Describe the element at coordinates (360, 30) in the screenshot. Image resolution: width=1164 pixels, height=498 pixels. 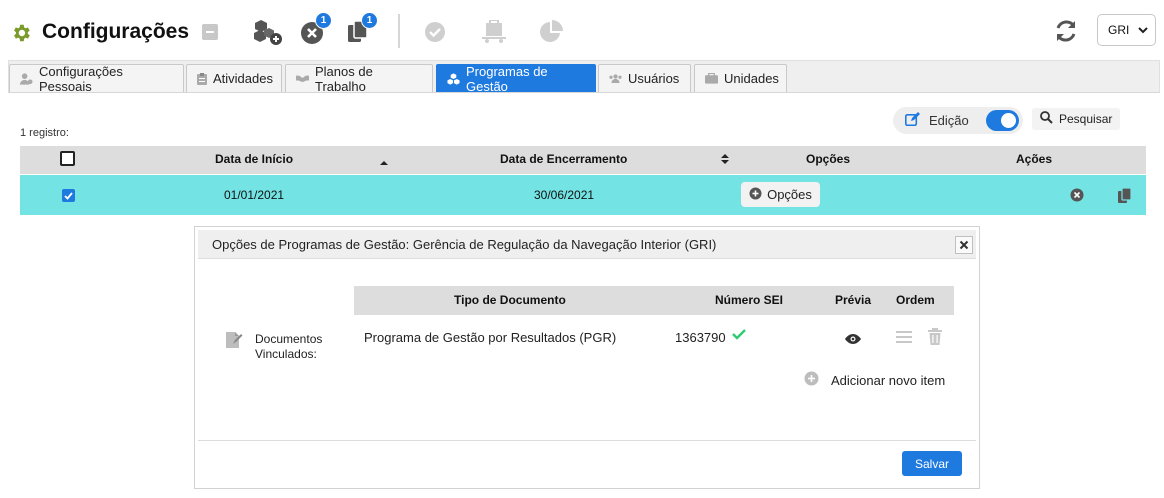
I see `copy-icon: 1` at that location.